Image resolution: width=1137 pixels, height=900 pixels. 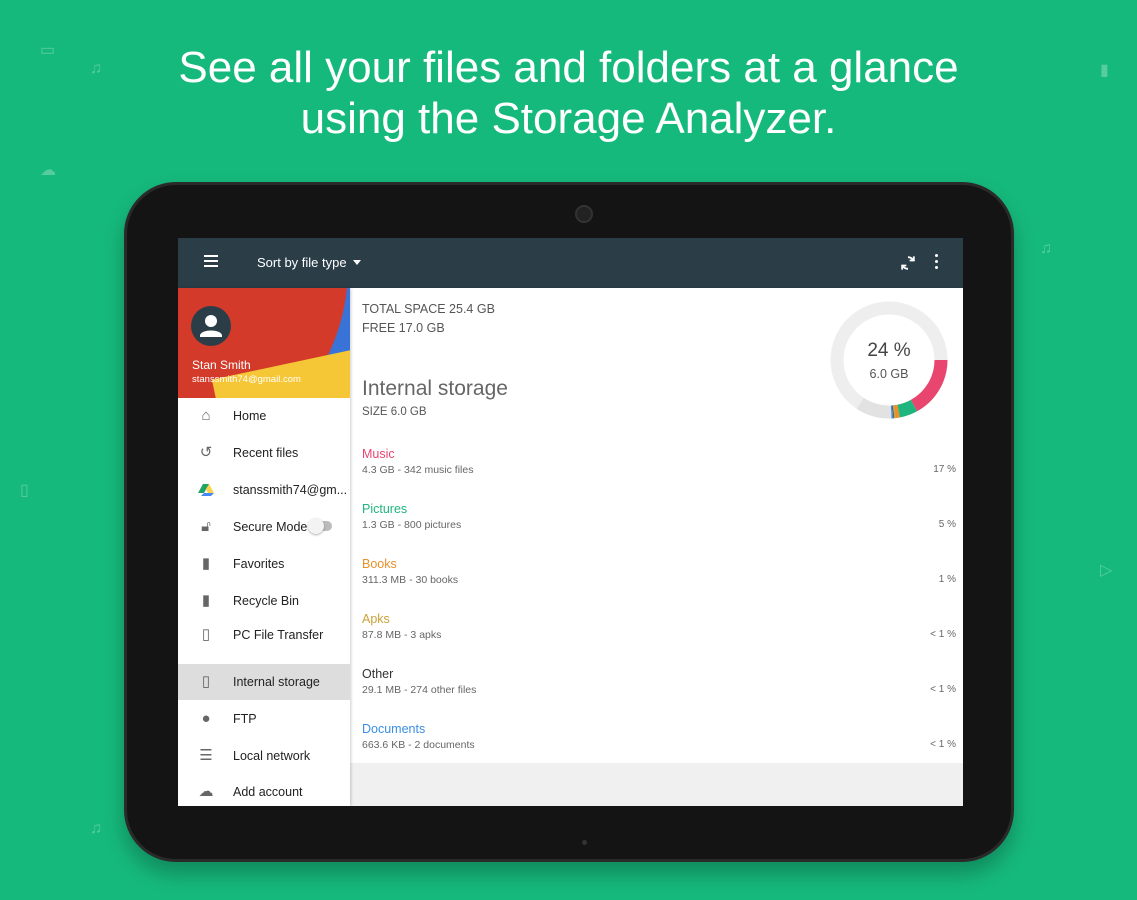 I want to click on sidebar-item-label: Home, so click(x=250, y=416).